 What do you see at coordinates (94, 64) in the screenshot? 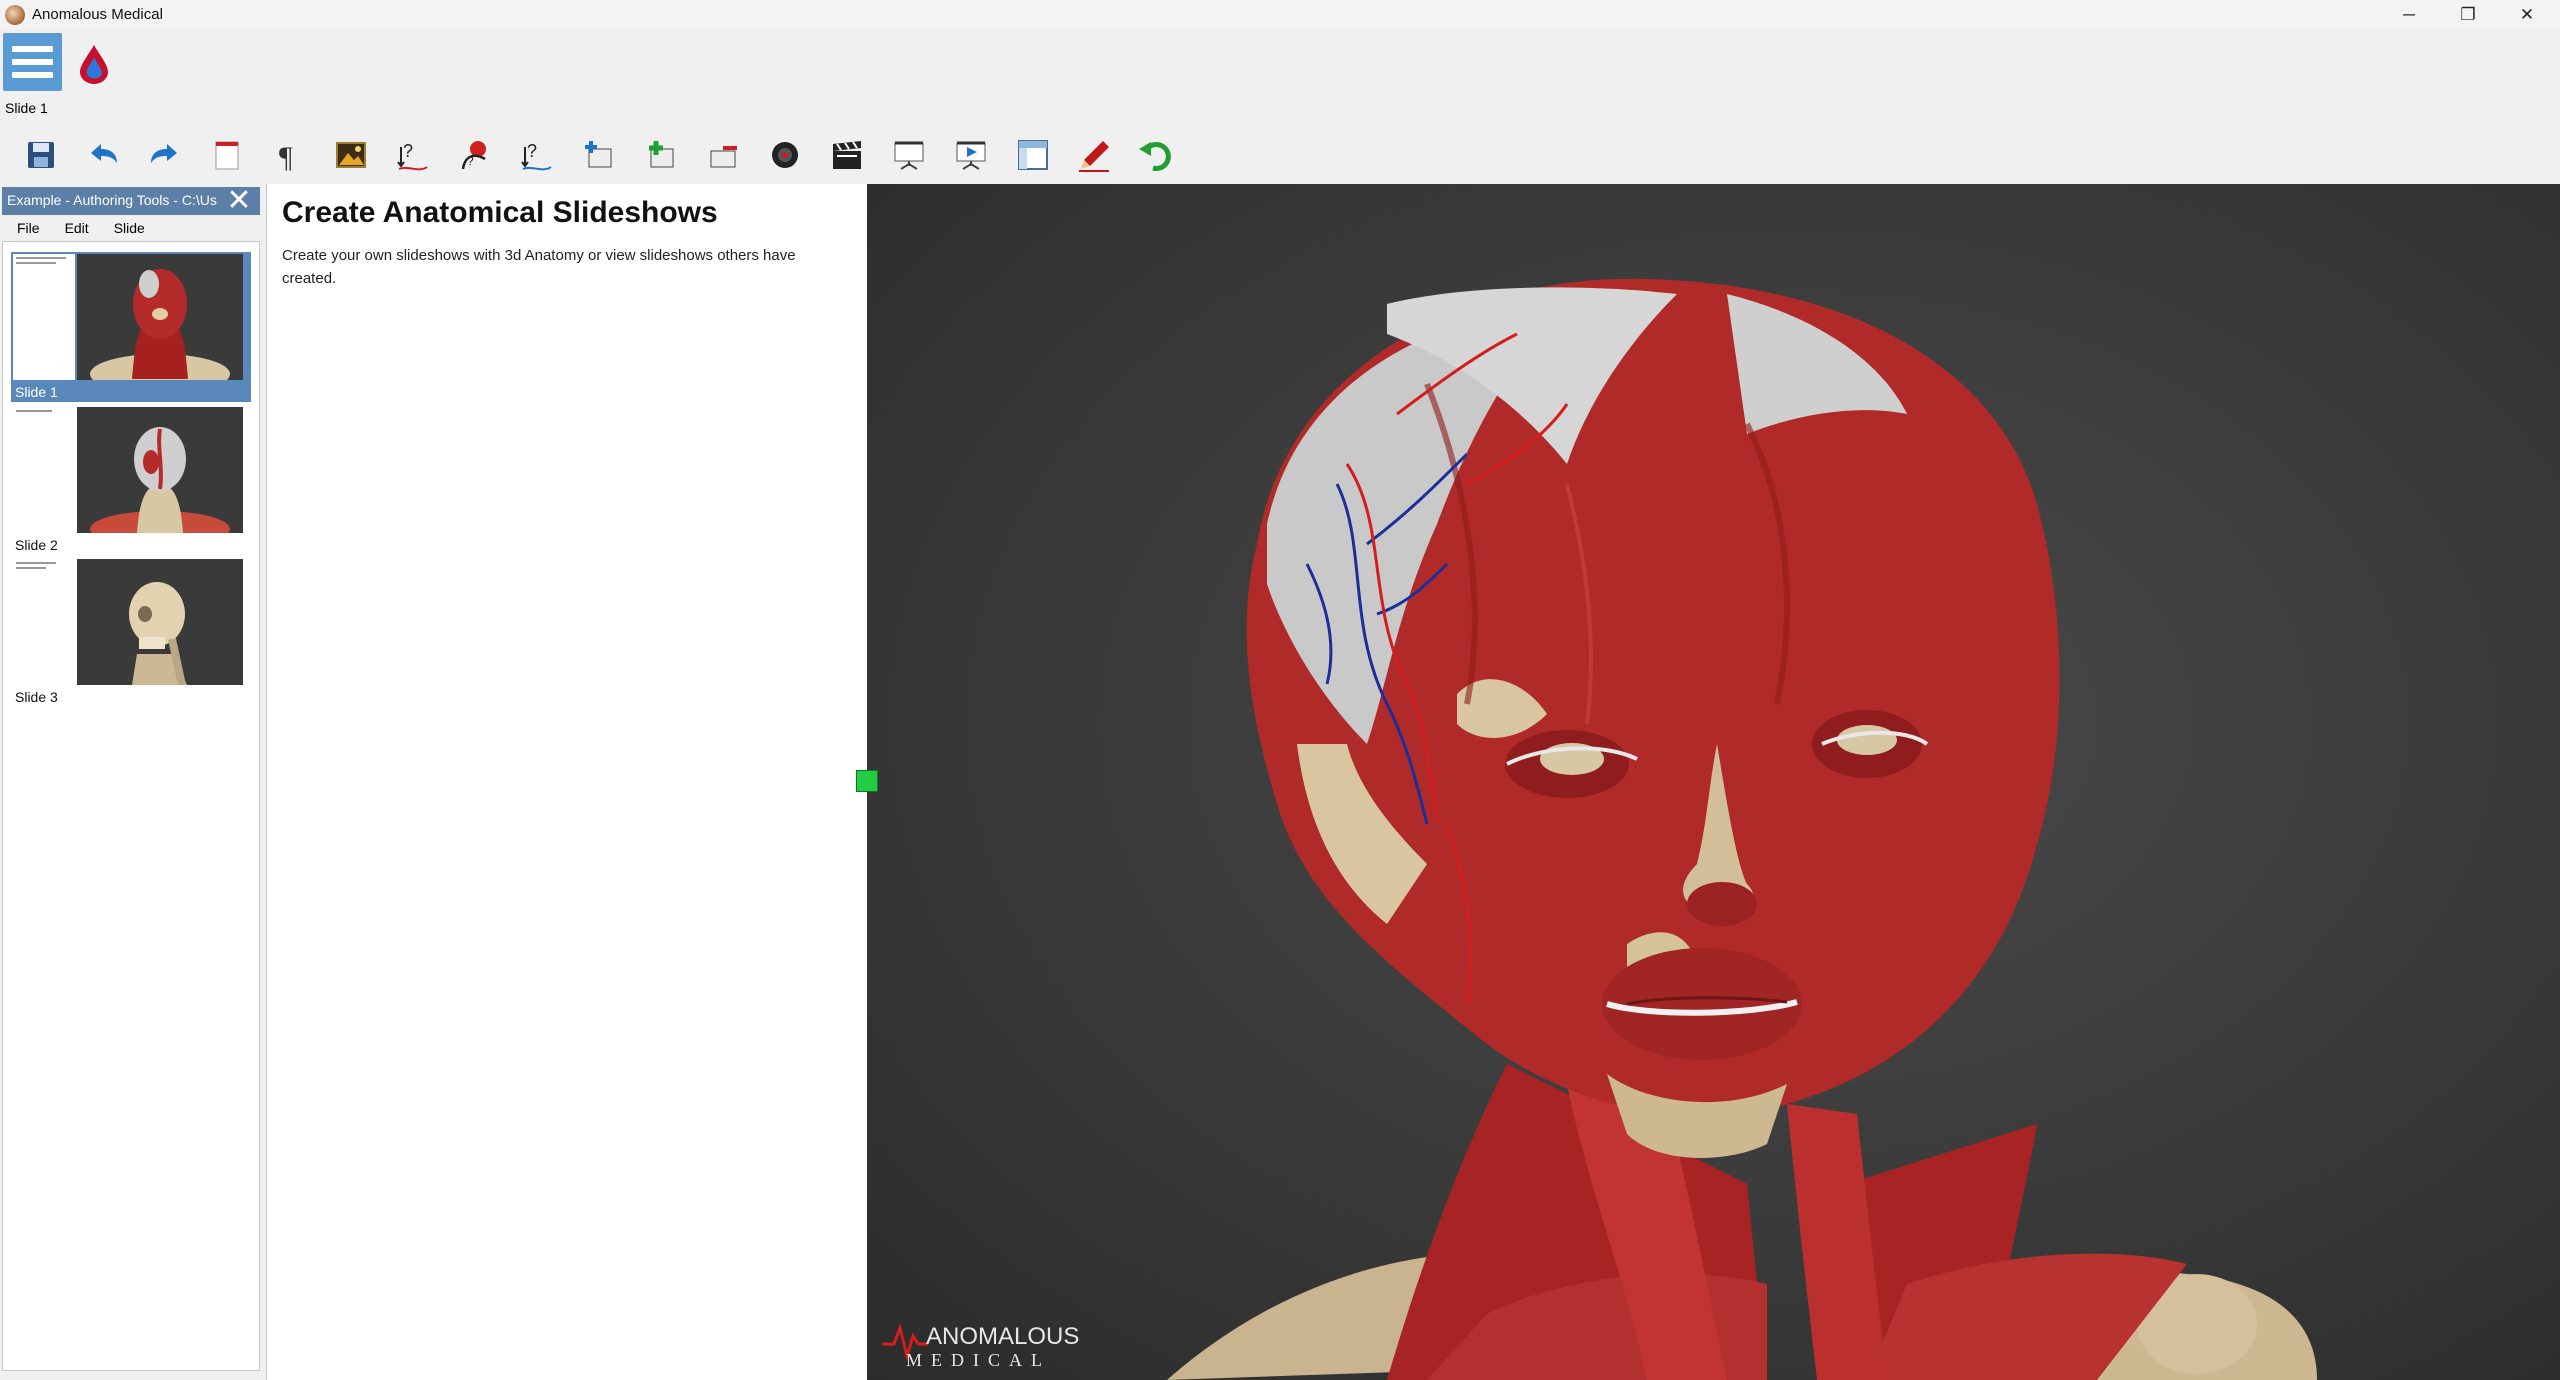
I see `blood-drop-logo-icon` at bounding box center [94, 64].